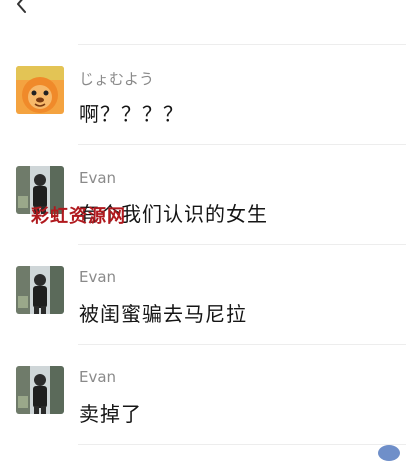 Image resolution: width=406 pixels, height=461 pixels. What do you see at coordinates (389, 453) in the screenshot?
I see `floating-button-partial` at bounding box center [389, 453].